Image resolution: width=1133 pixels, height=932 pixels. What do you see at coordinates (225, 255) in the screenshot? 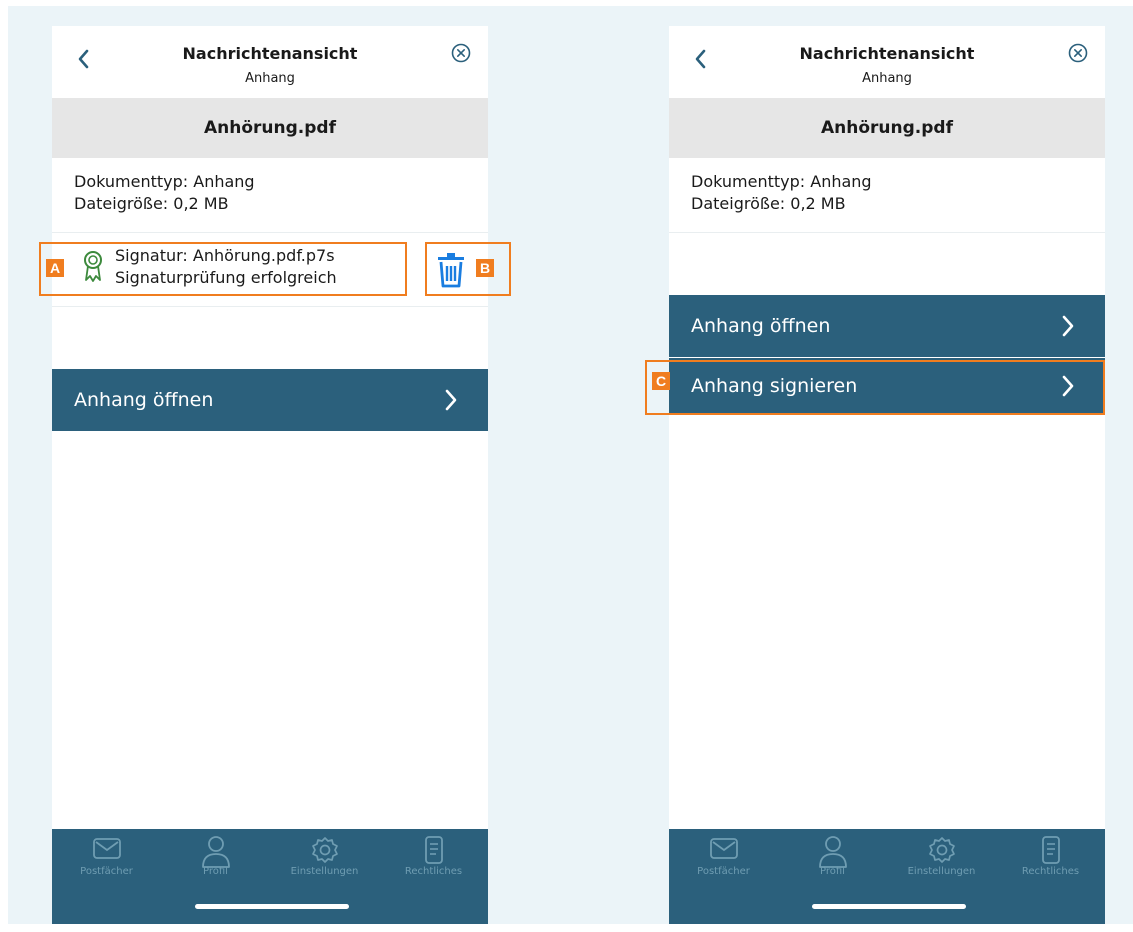
I see `signature-name: Signatur: Anhörung.pdf.p7s` at bounding box center [225, 255].